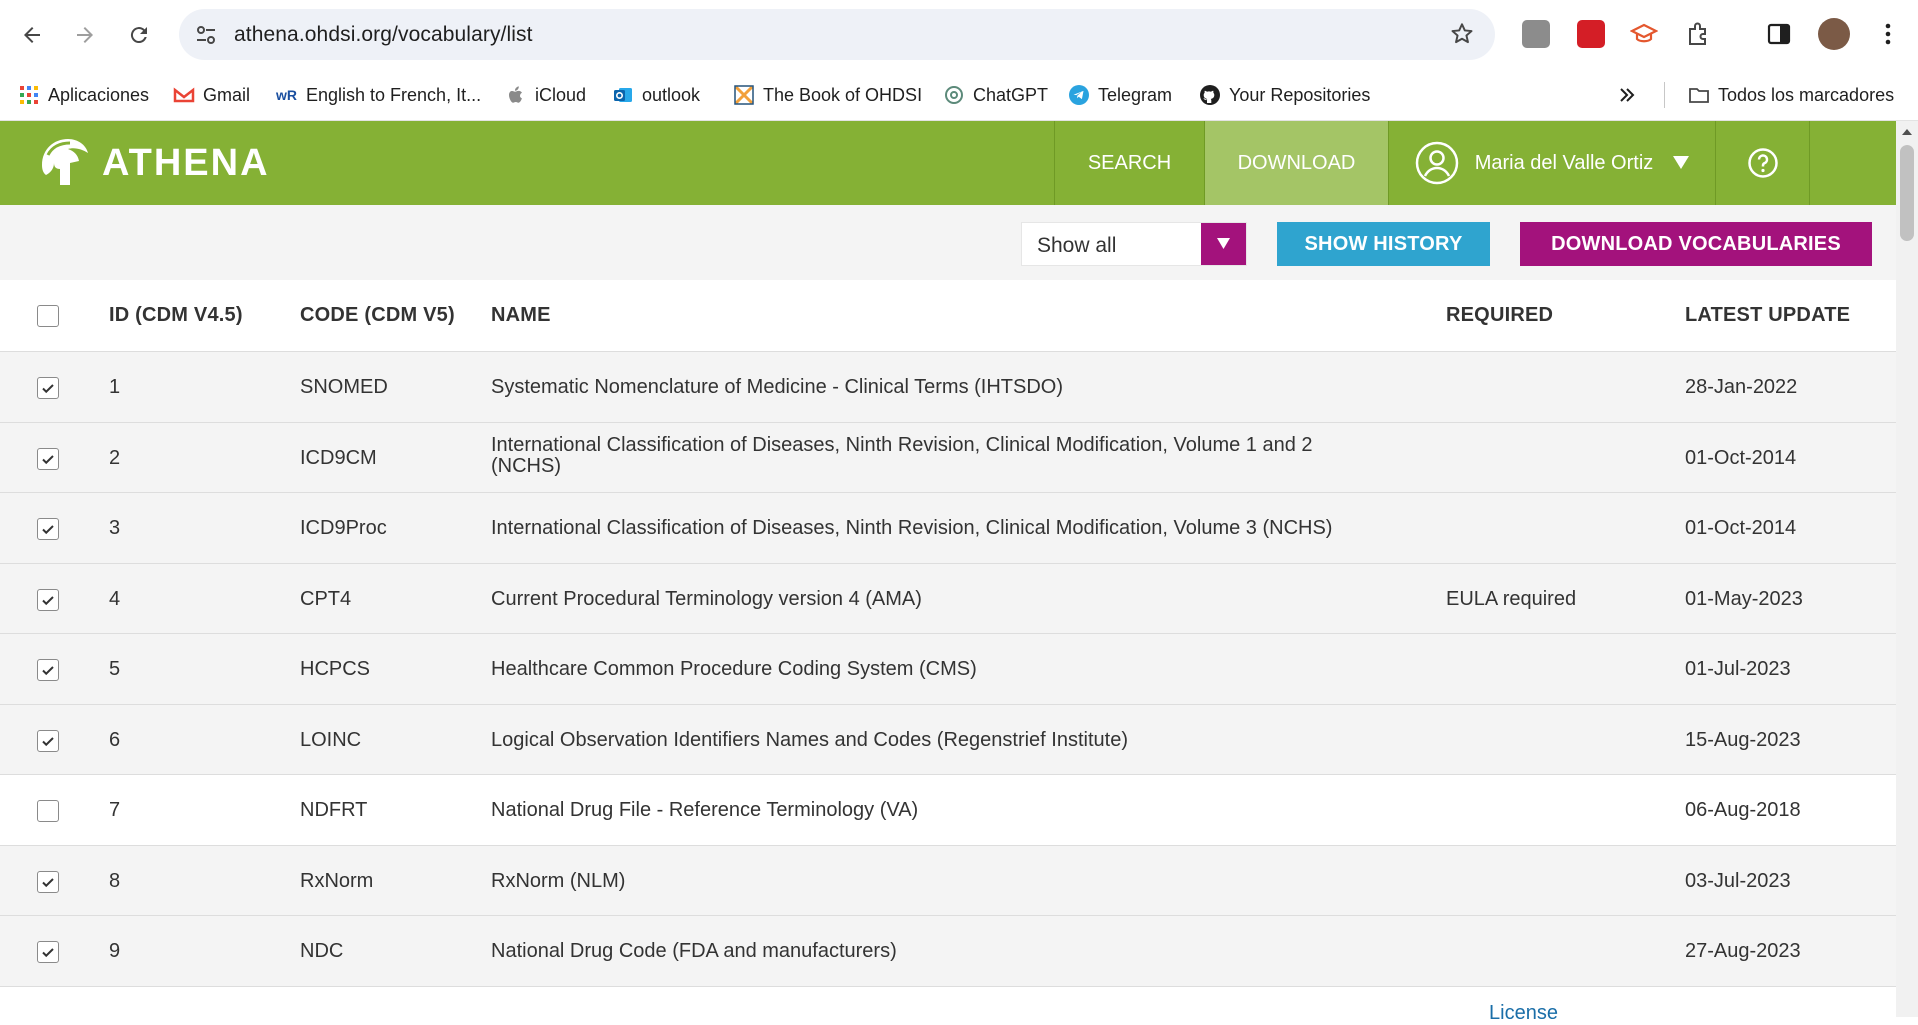  Describe the element at coordinates (1134, 244) in the screenshot. I see `filter-select: Show all` at that location.